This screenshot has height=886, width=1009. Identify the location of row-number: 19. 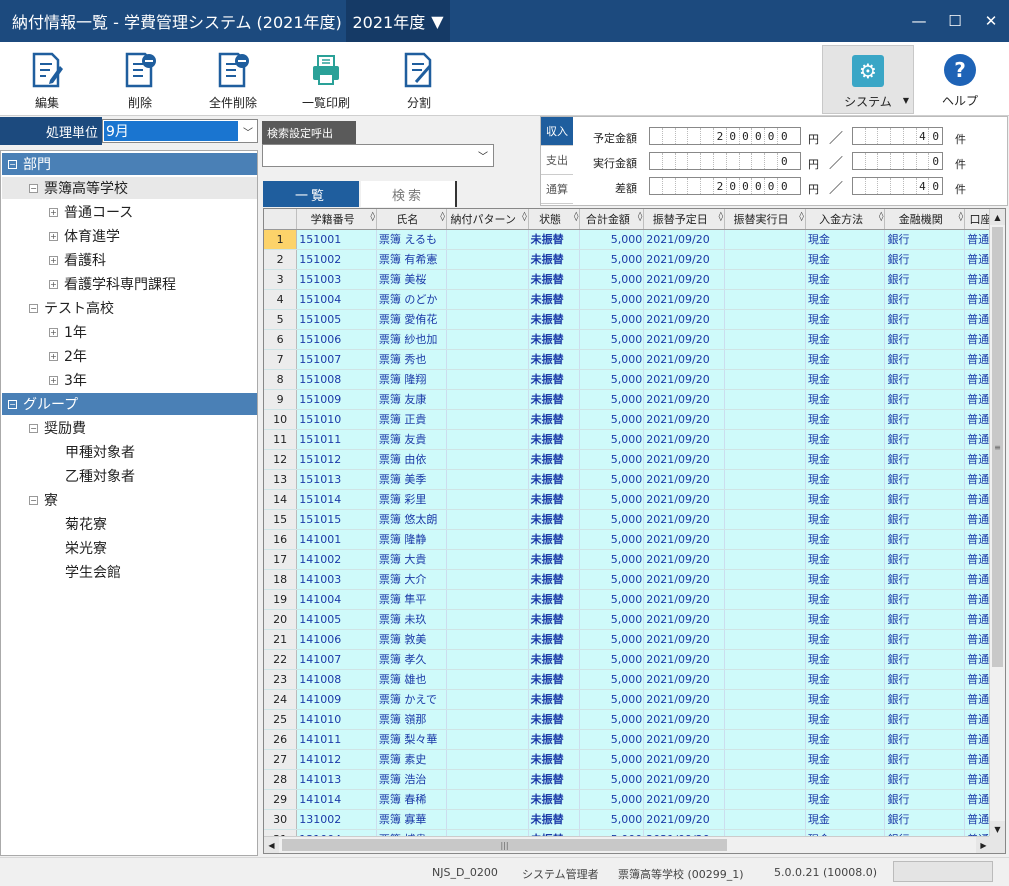
(281, 599).